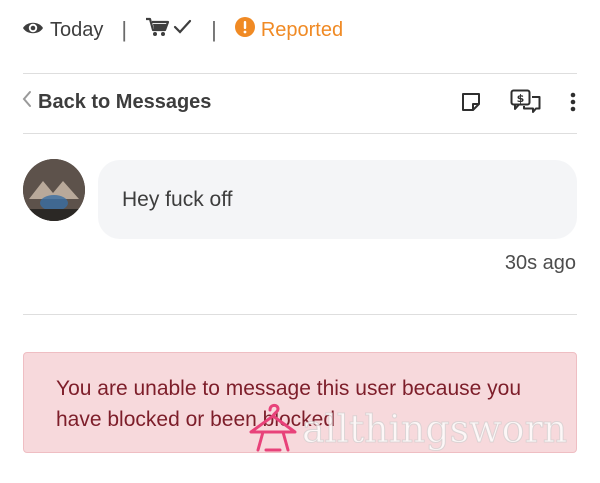 Image resolution: width=600 pixels, height=483 pixels. I want to click on back-label: Back to Messages, so click(125, 101).